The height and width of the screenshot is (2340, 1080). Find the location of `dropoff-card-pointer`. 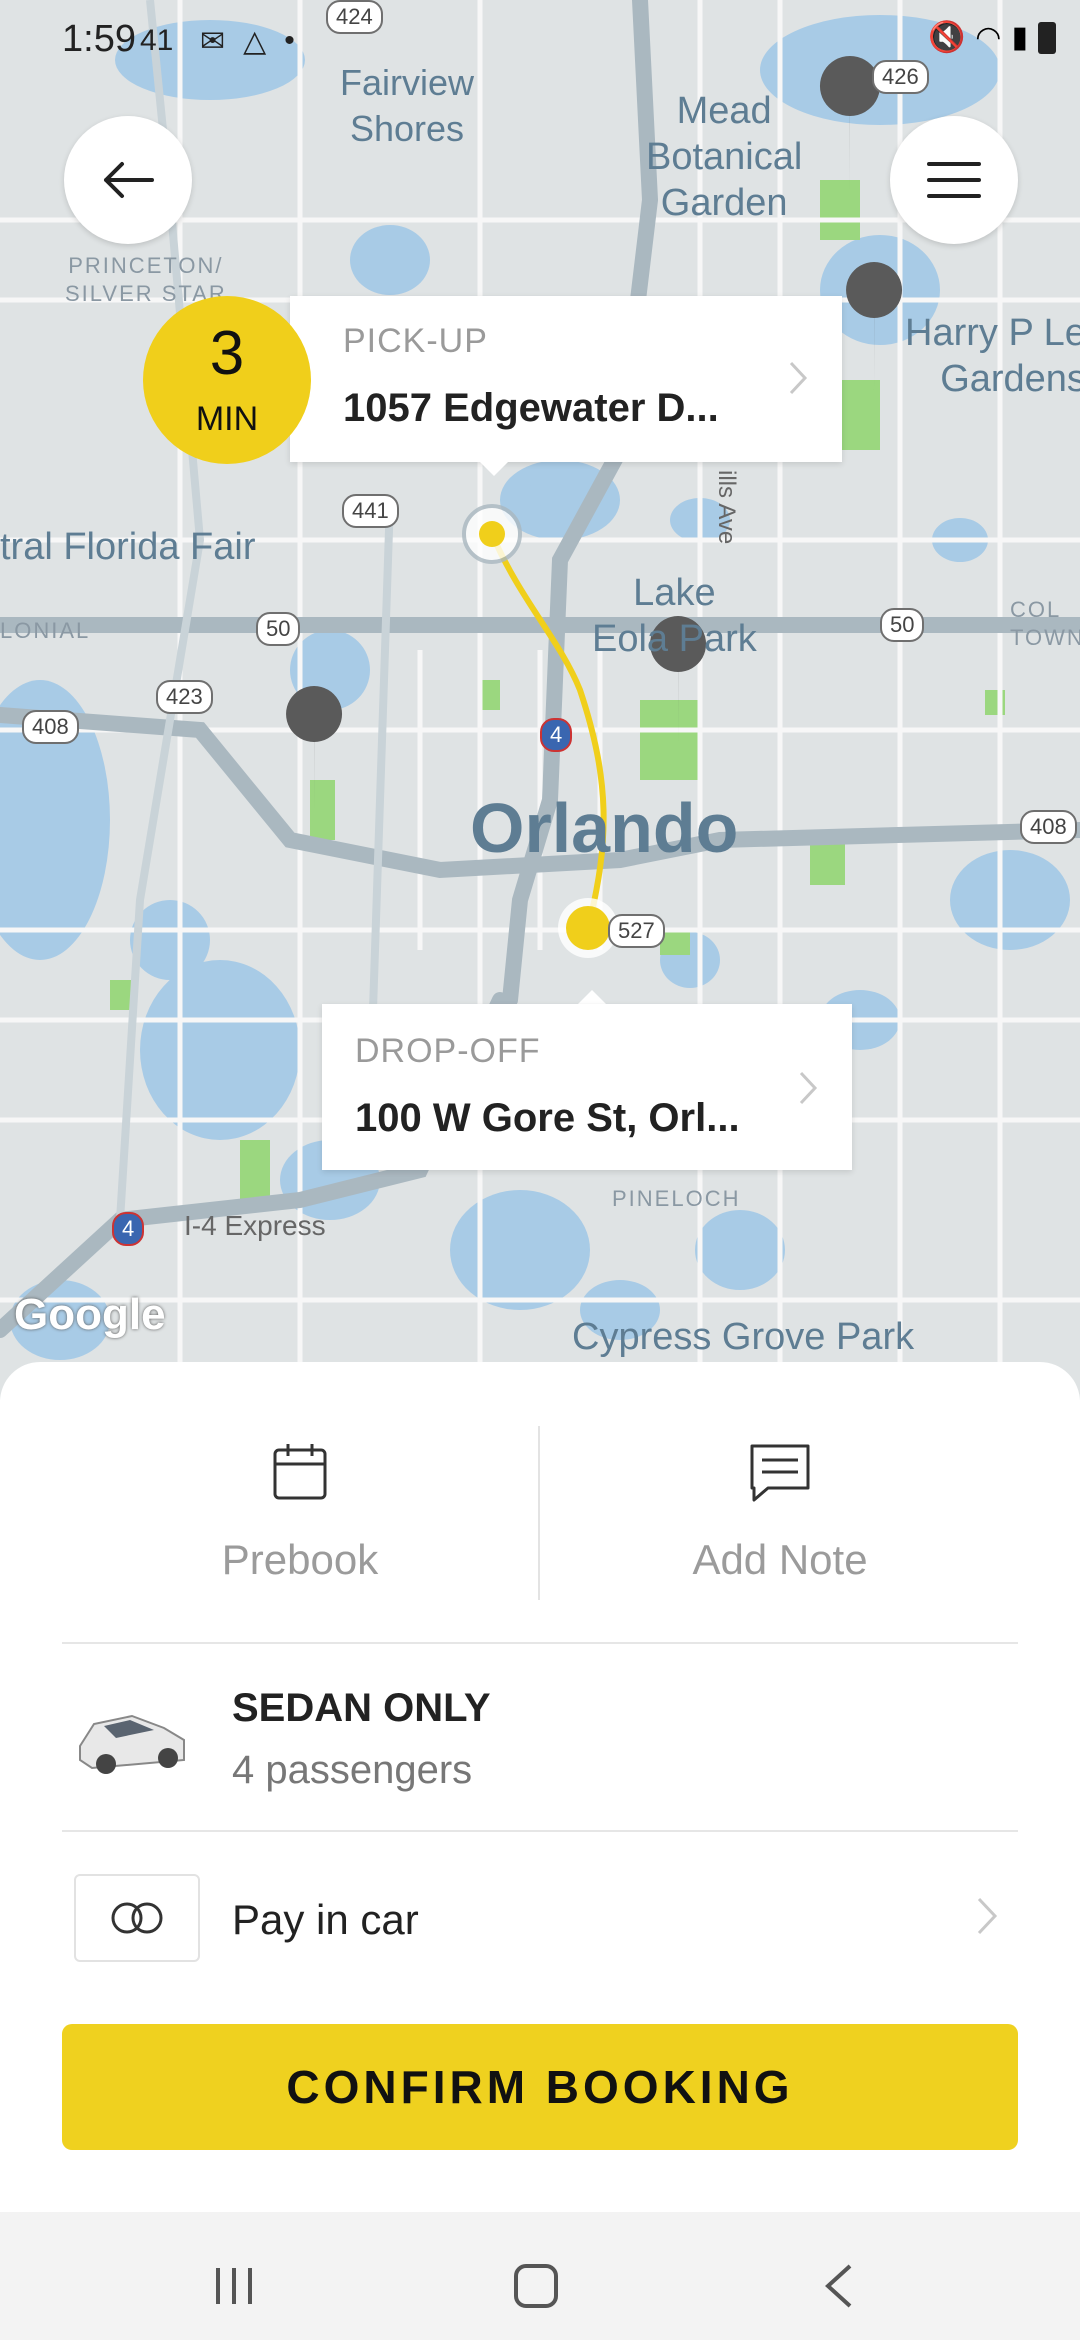

dropoff-card-pointer is located at coordinates (592, 997).